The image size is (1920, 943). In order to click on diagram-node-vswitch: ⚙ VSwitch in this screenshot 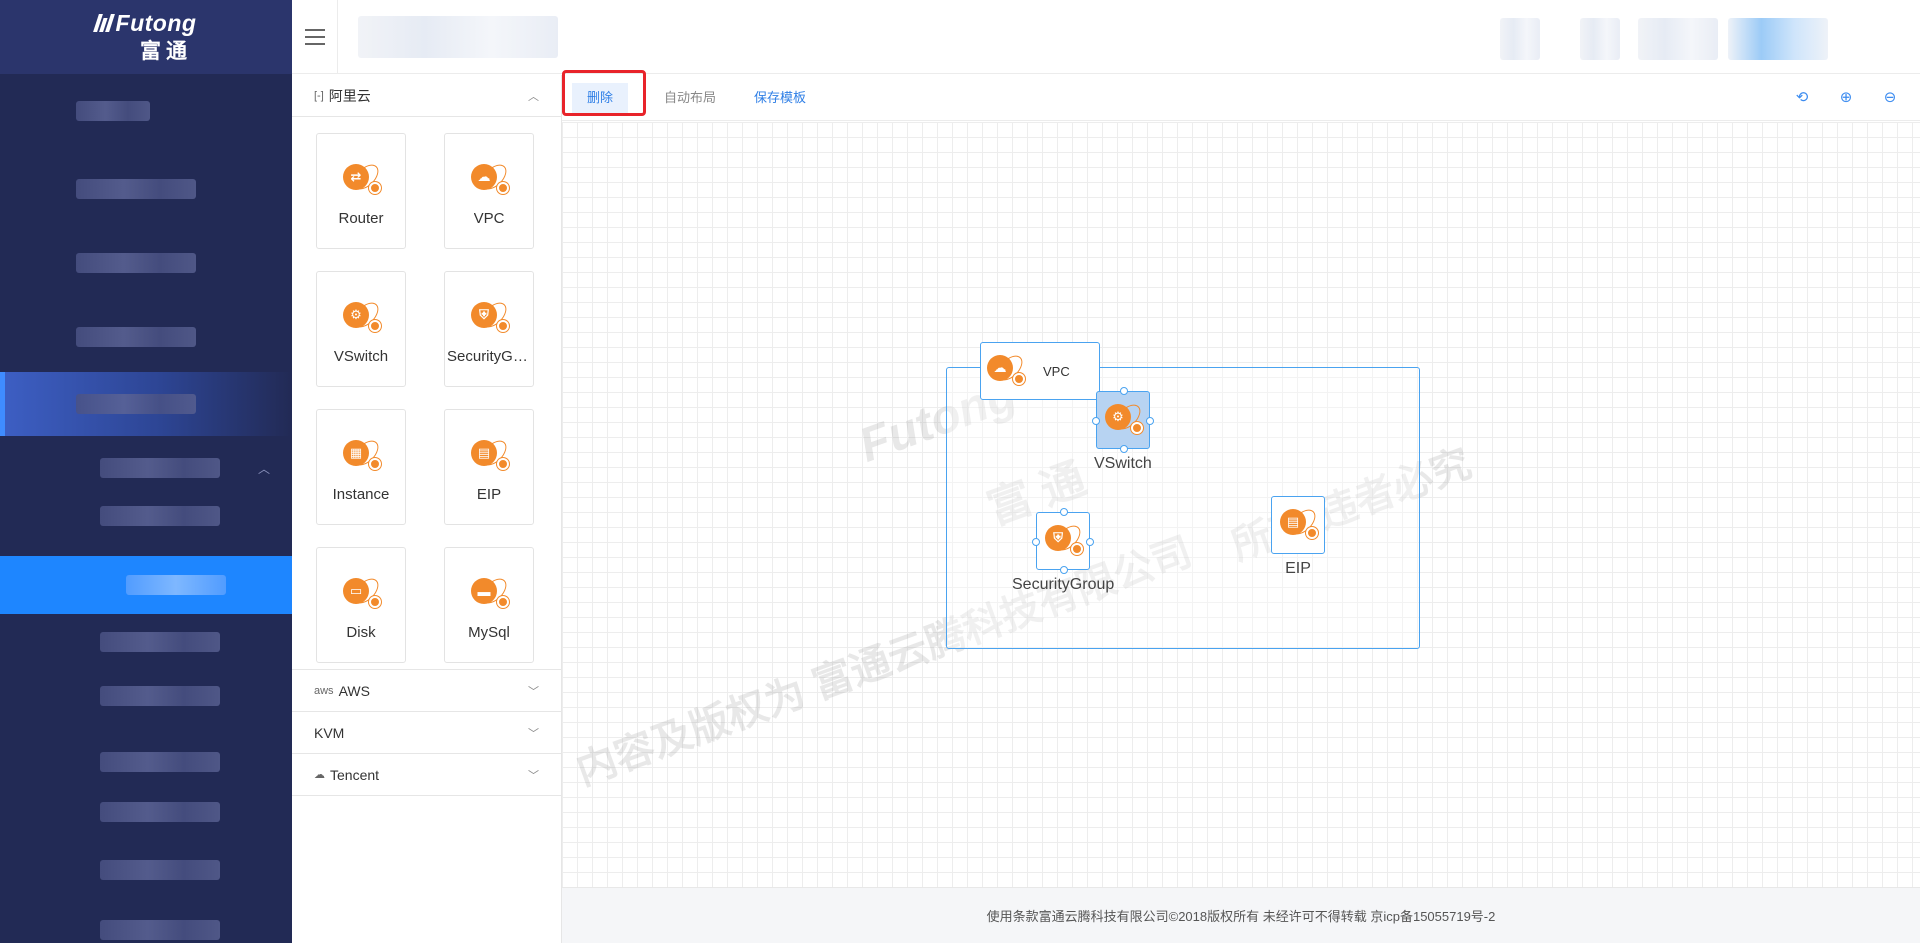, I will do `click(1122, 430)`.